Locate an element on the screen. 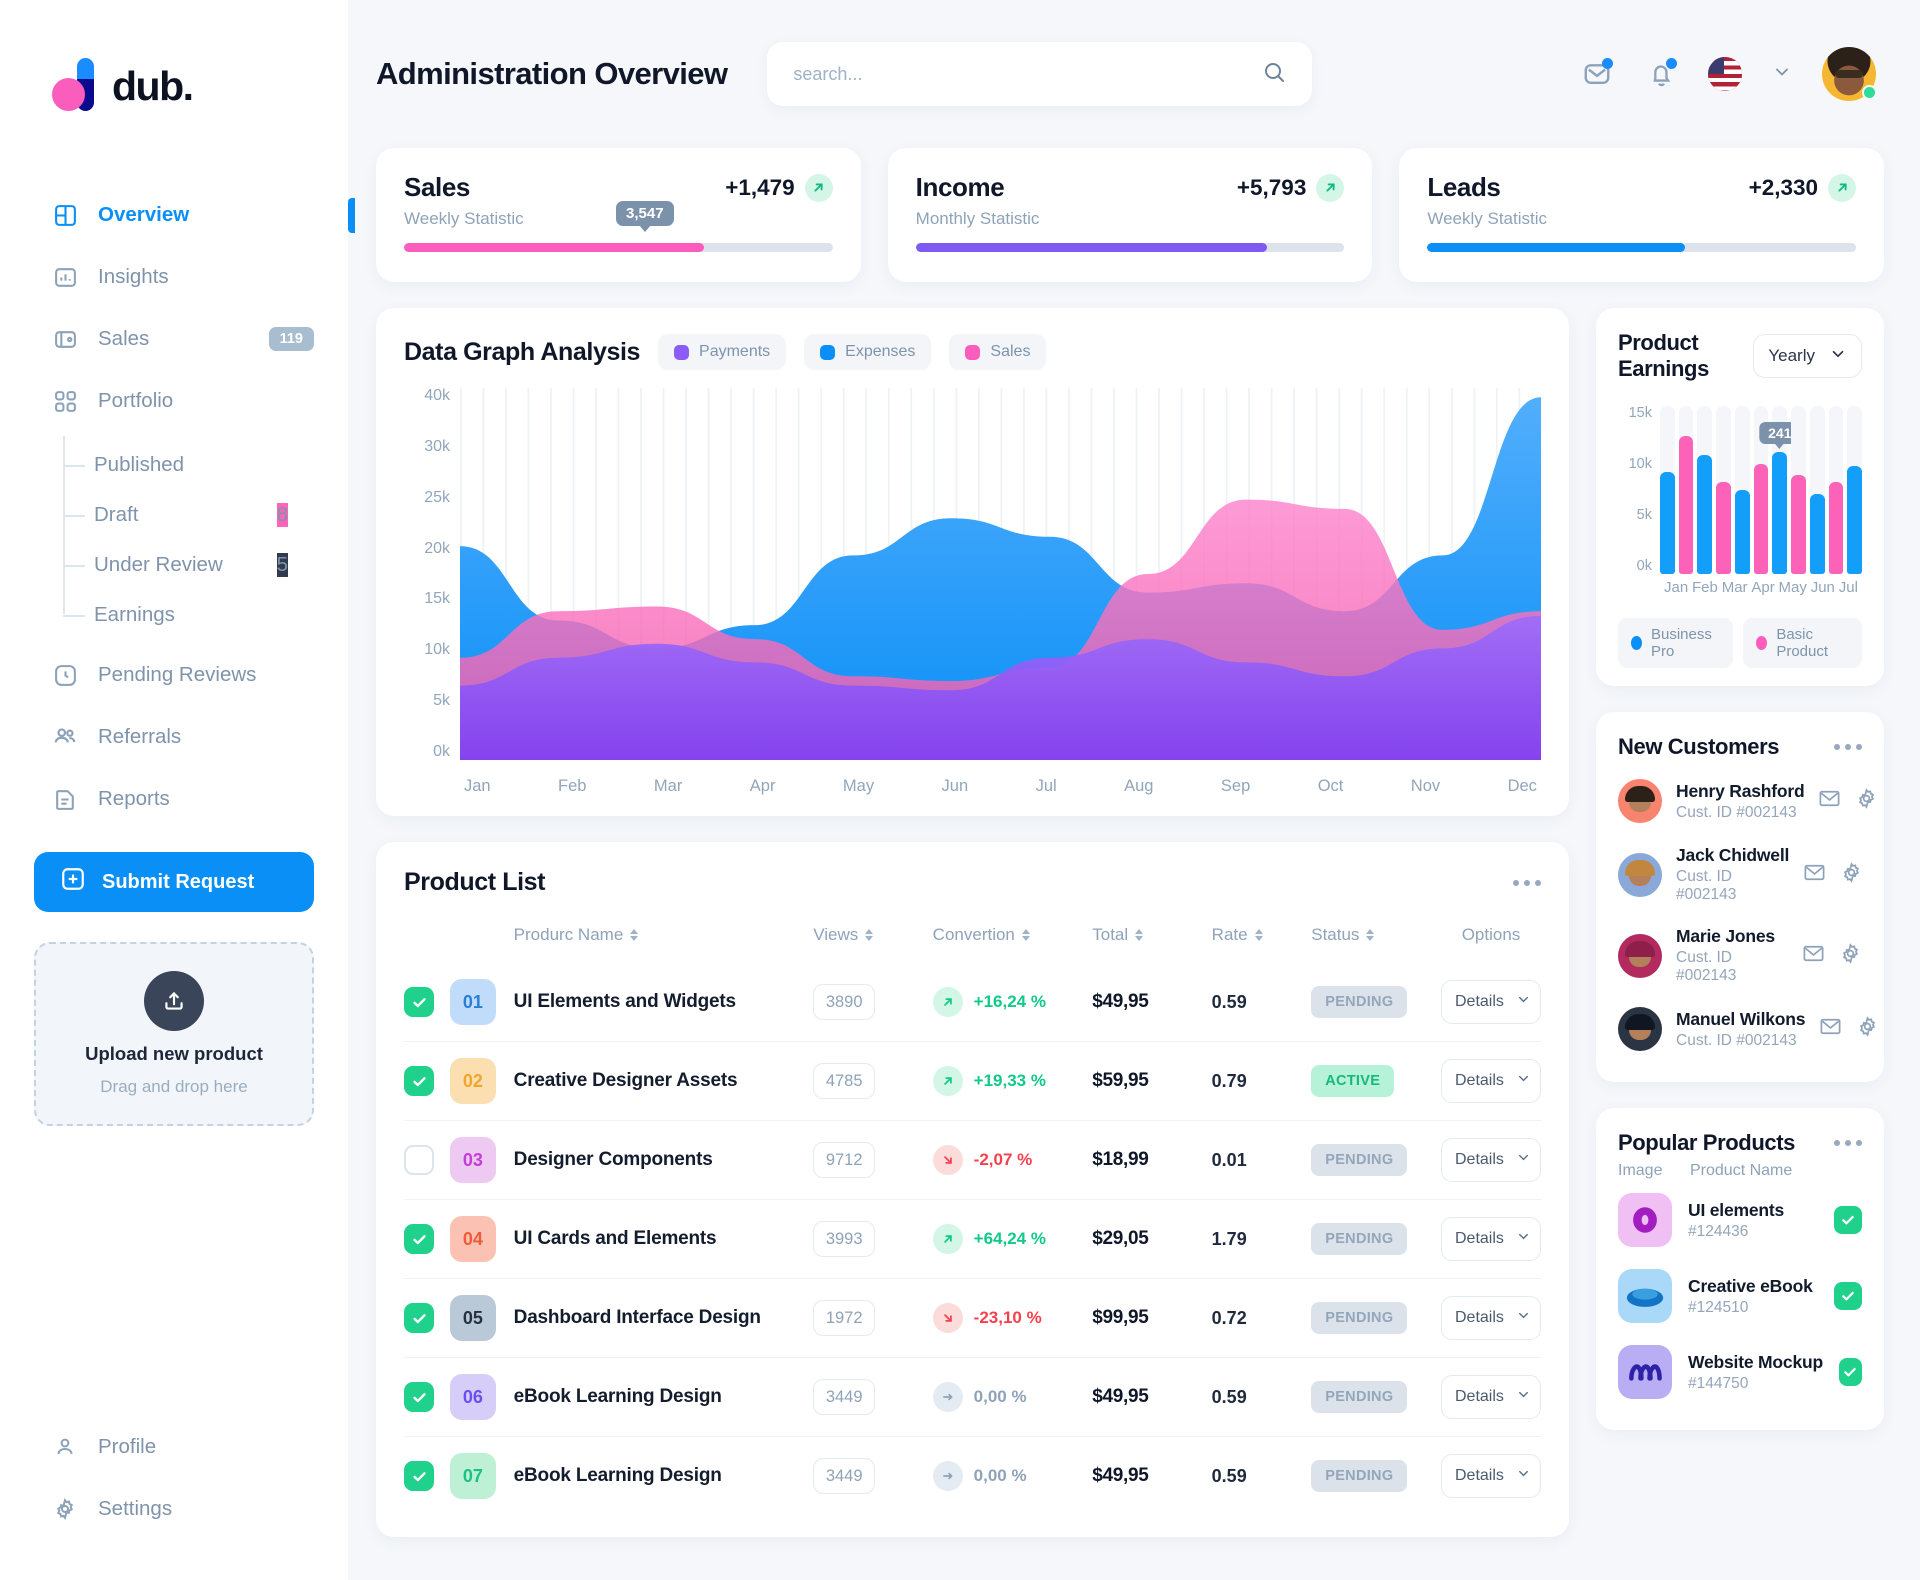 The width and height of the screenshot is (1920, 1580). customer-row: Henry Rashford Cust. ID #002143 is located at coordinates (1746, 801).